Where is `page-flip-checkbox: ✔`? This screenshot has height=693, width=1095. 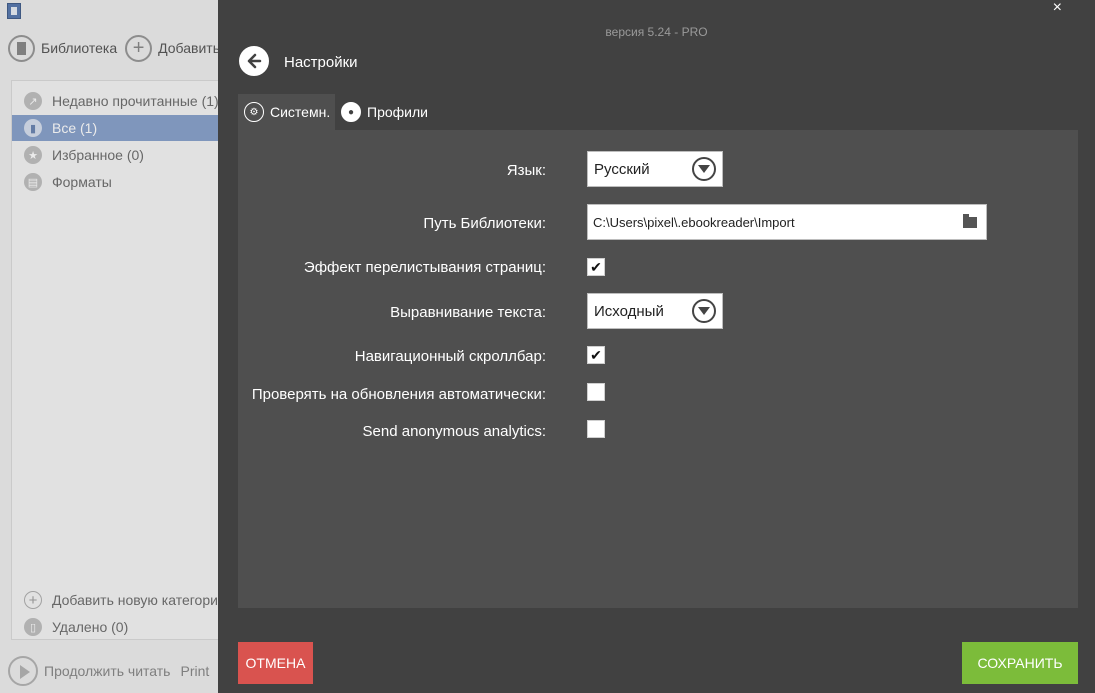
page-flip-checkbox: ✔ is located at coordinates (596, 267).